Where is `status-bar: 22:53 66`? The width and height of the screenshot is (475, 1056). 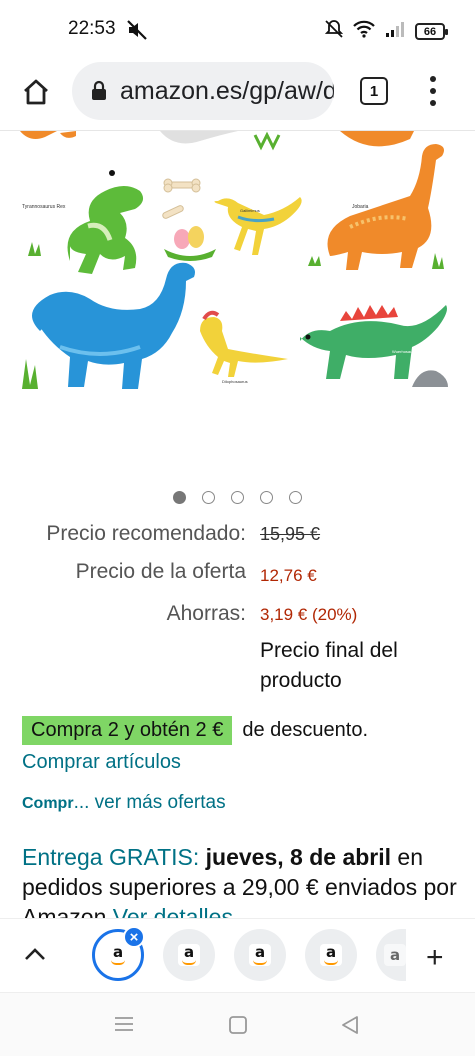
status-bar: 22:53 66 is located at coordinates (237, 30).